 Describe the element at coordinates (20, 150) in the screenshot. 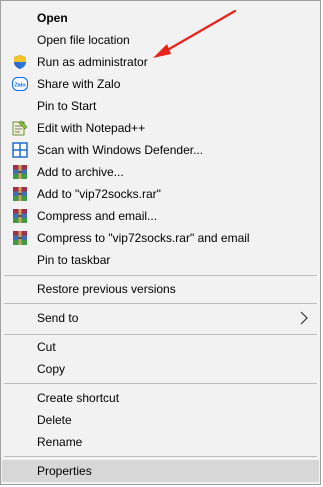

I see `windows-defender-icon` at that location.